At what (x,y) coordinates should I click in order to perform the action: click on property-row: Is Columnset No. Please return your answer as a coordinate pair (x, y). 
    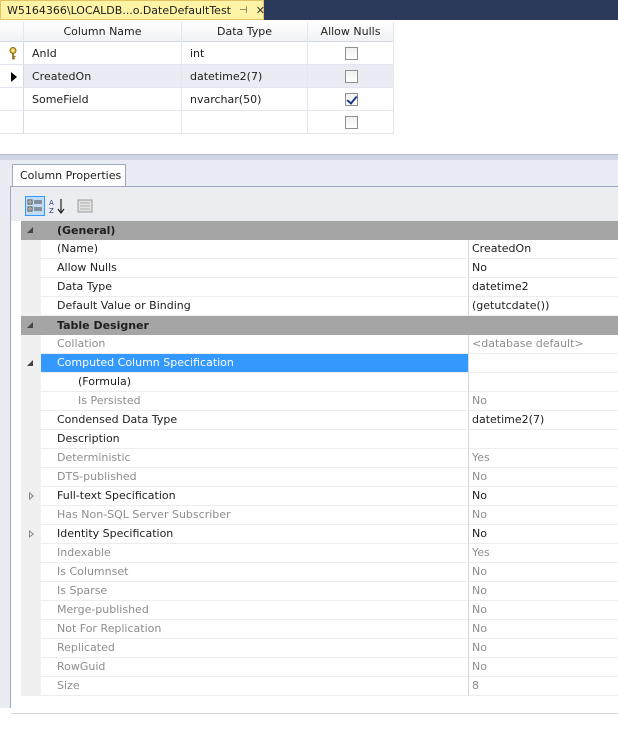
    Looking at the image, I should click on (319, 572).